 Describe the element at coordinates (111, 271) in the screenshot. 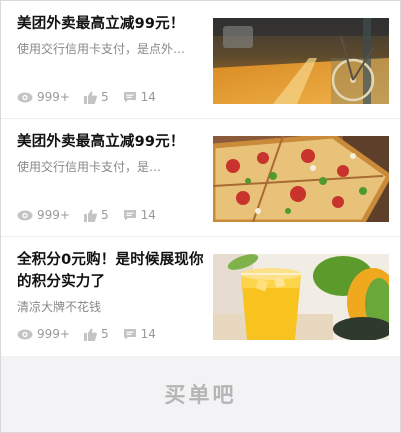

I see `article-title: 全积分0元购！是时候展现你的积分实力了` at that location.